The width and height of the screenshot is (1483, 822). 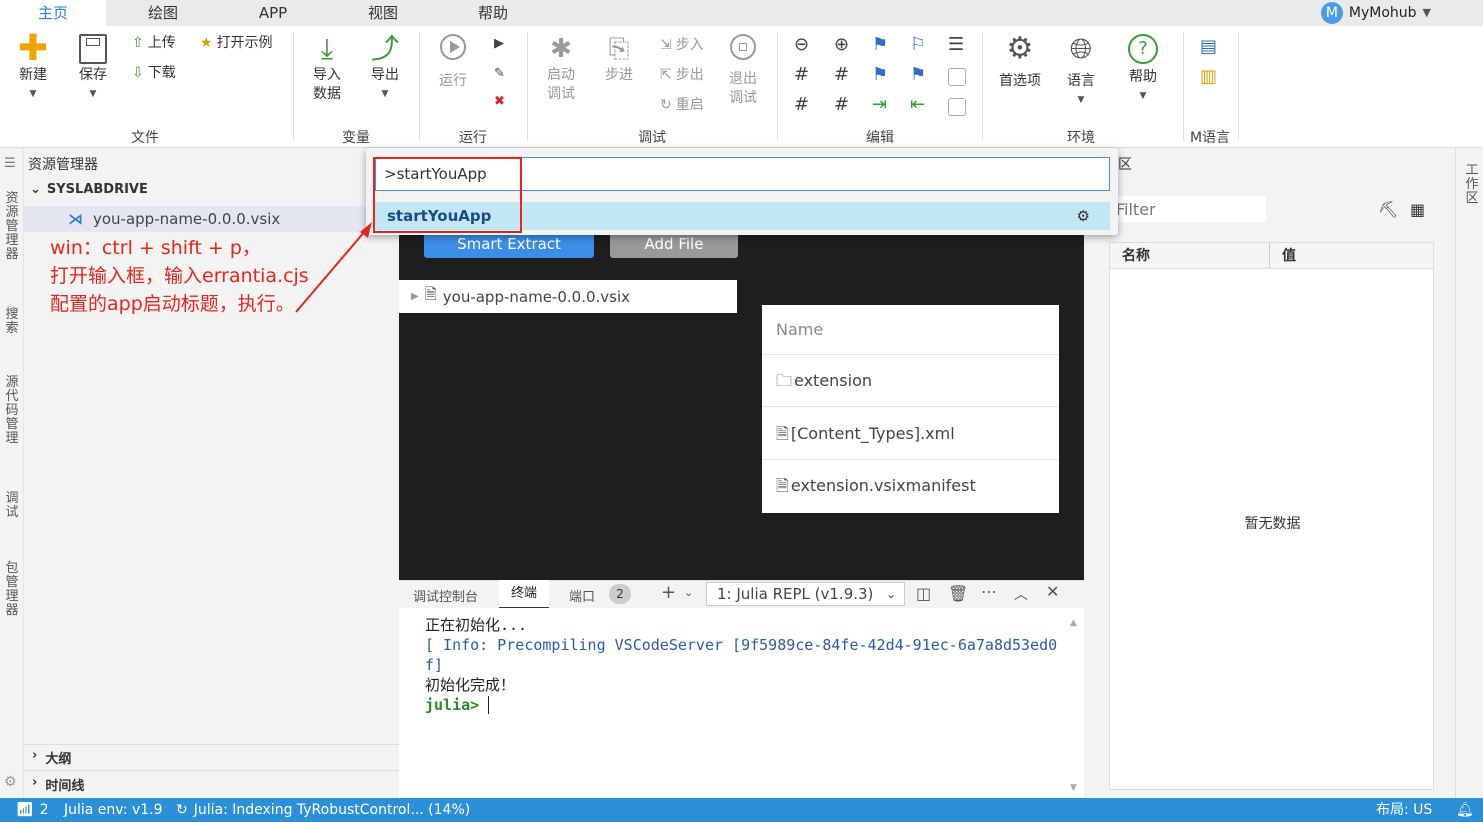 What do you see at coordinates (879, 104) in the screenshot?
I see `indent-icon: ⇥` at bounding box center [879, 104].